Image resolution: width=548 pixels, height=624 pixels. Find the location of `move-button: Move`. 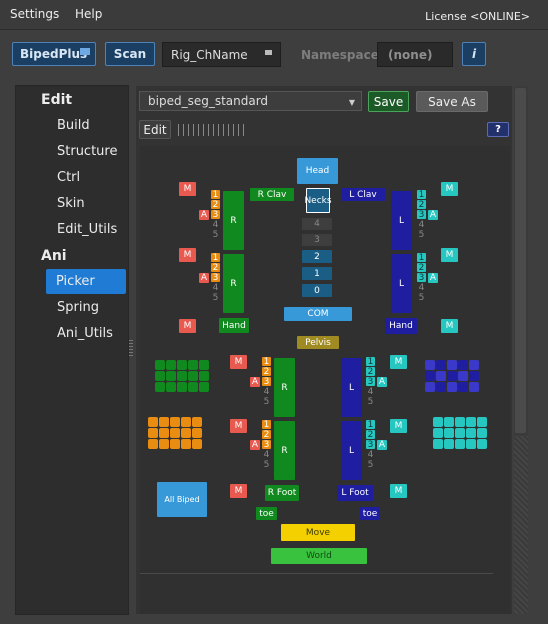

move-button: Move is located at coordinates (318, 532).